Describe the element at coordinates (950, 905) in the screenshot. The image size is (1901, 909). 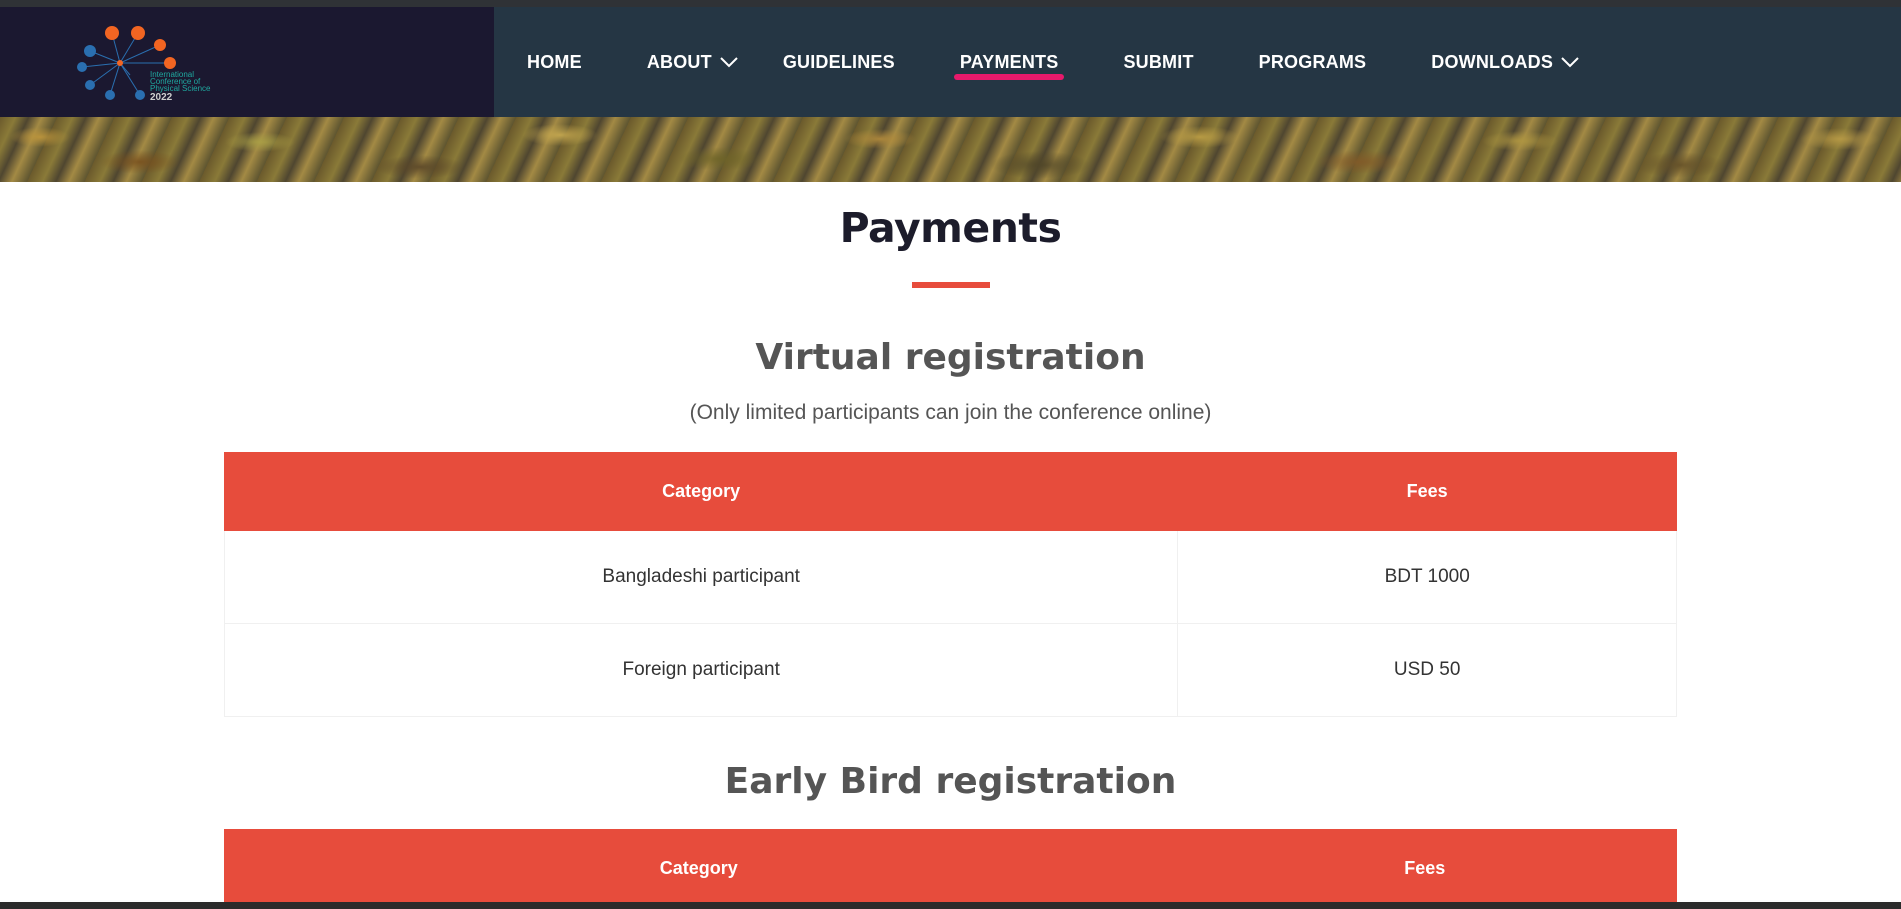
I see `taskbar-edge` at that location.